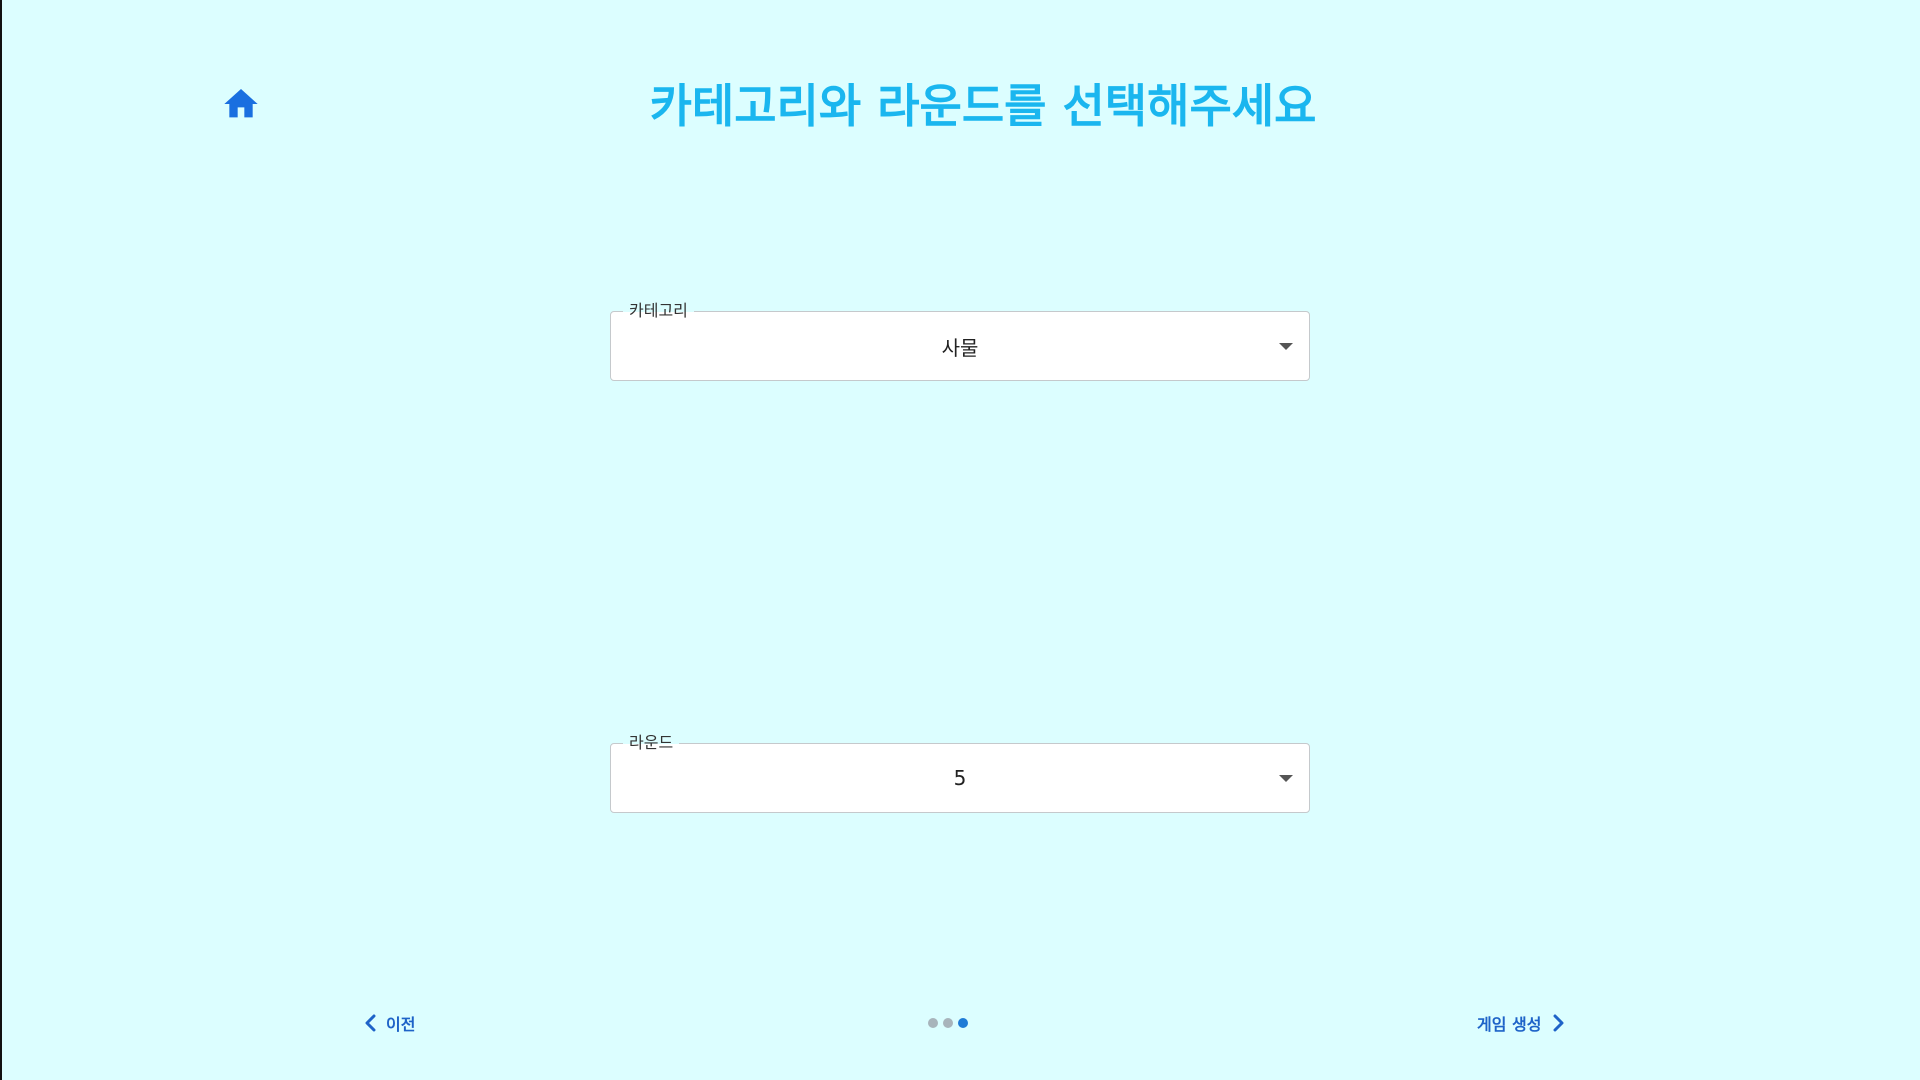  What do you see at coordinates (1558, 1023) in the screenshot?
I see `chevron-right-icon` at bounding box center [1558, 1023].